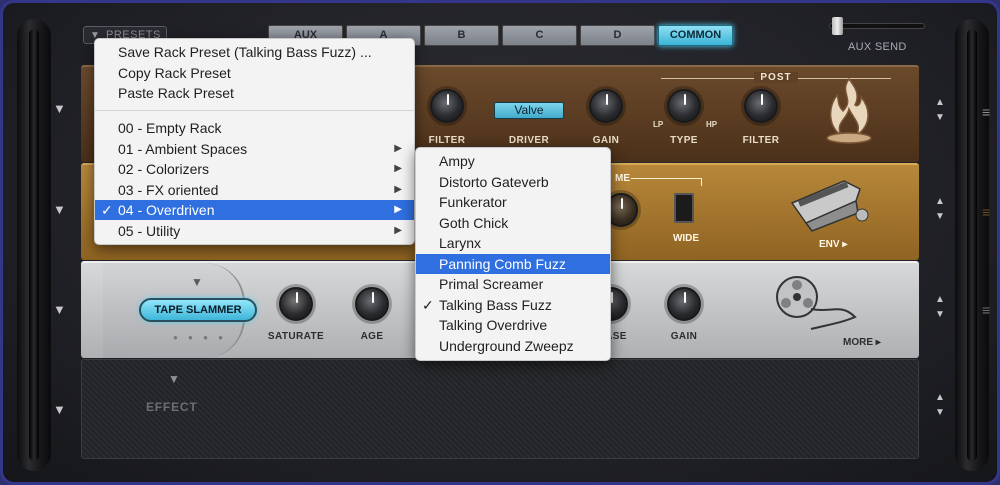  I want to click on row1-drag-handle-icon: ≡, so click(986, 112).